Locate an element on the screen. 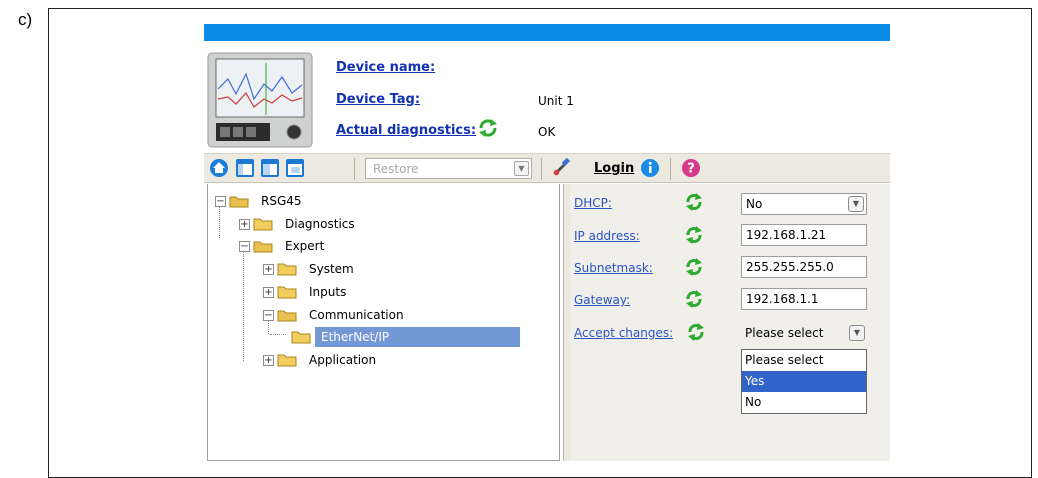 Image resolution: width=1038 pixels, height=478 pixels. figure-label: c) is located at coordinates (25, 19).